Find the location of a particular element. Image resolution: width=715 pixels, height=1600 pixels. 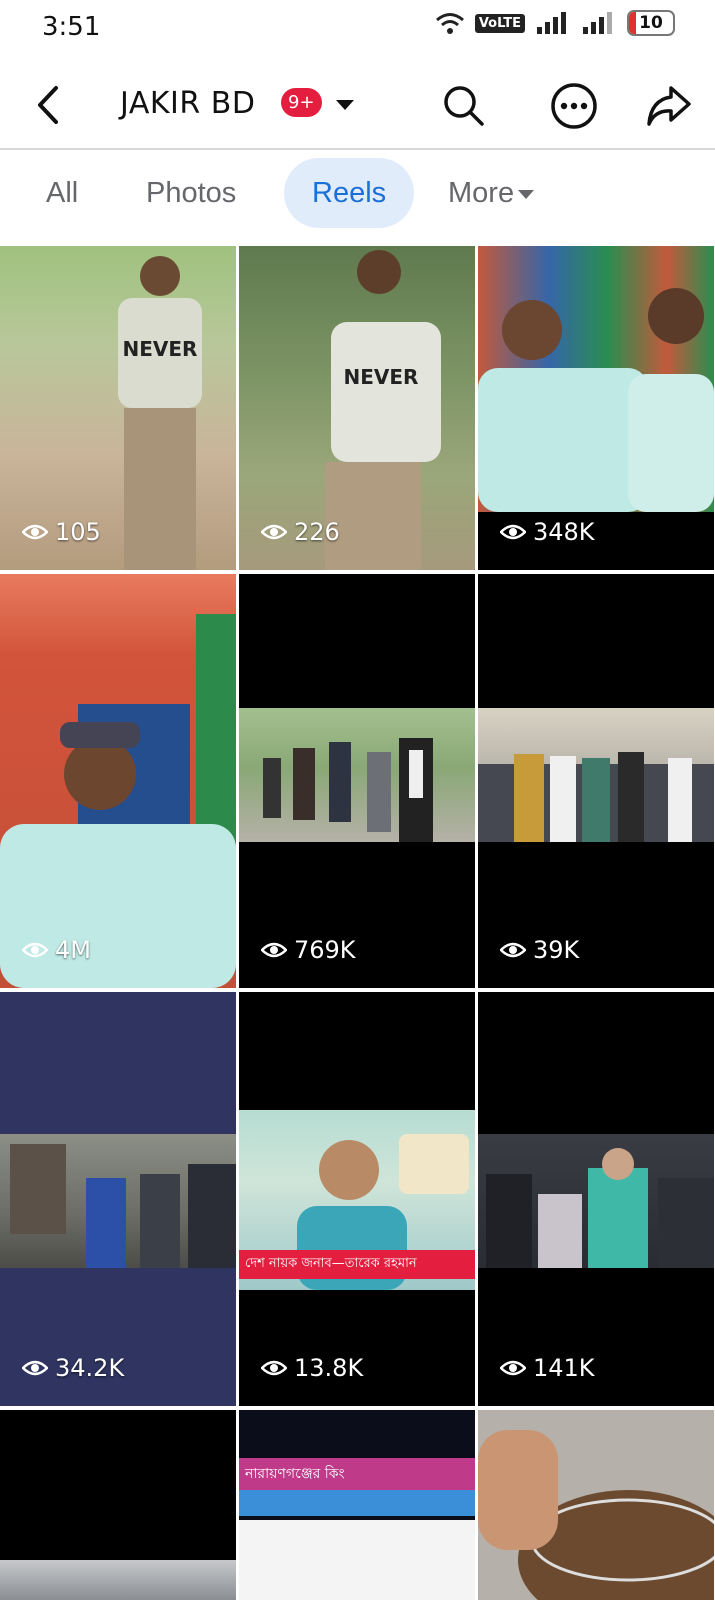

reel-thumbnail: 4M is located at coordinates (118, 781).